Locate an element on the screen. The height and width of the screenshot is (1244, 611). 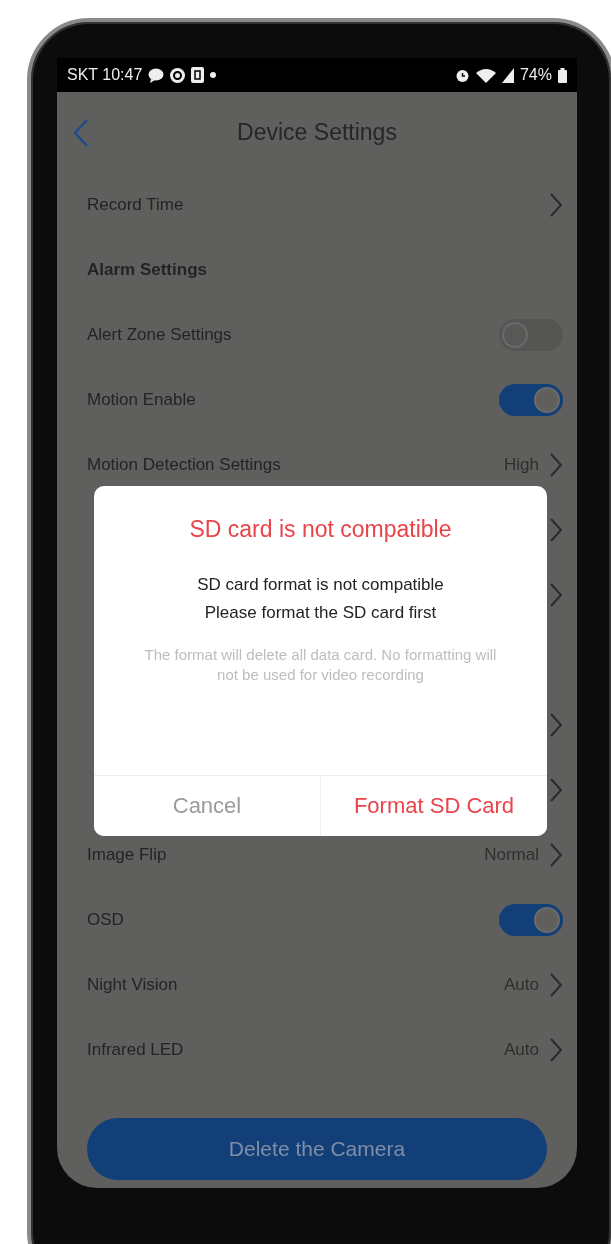
setting-label: Image Flip is located at coordinates (281, 854).